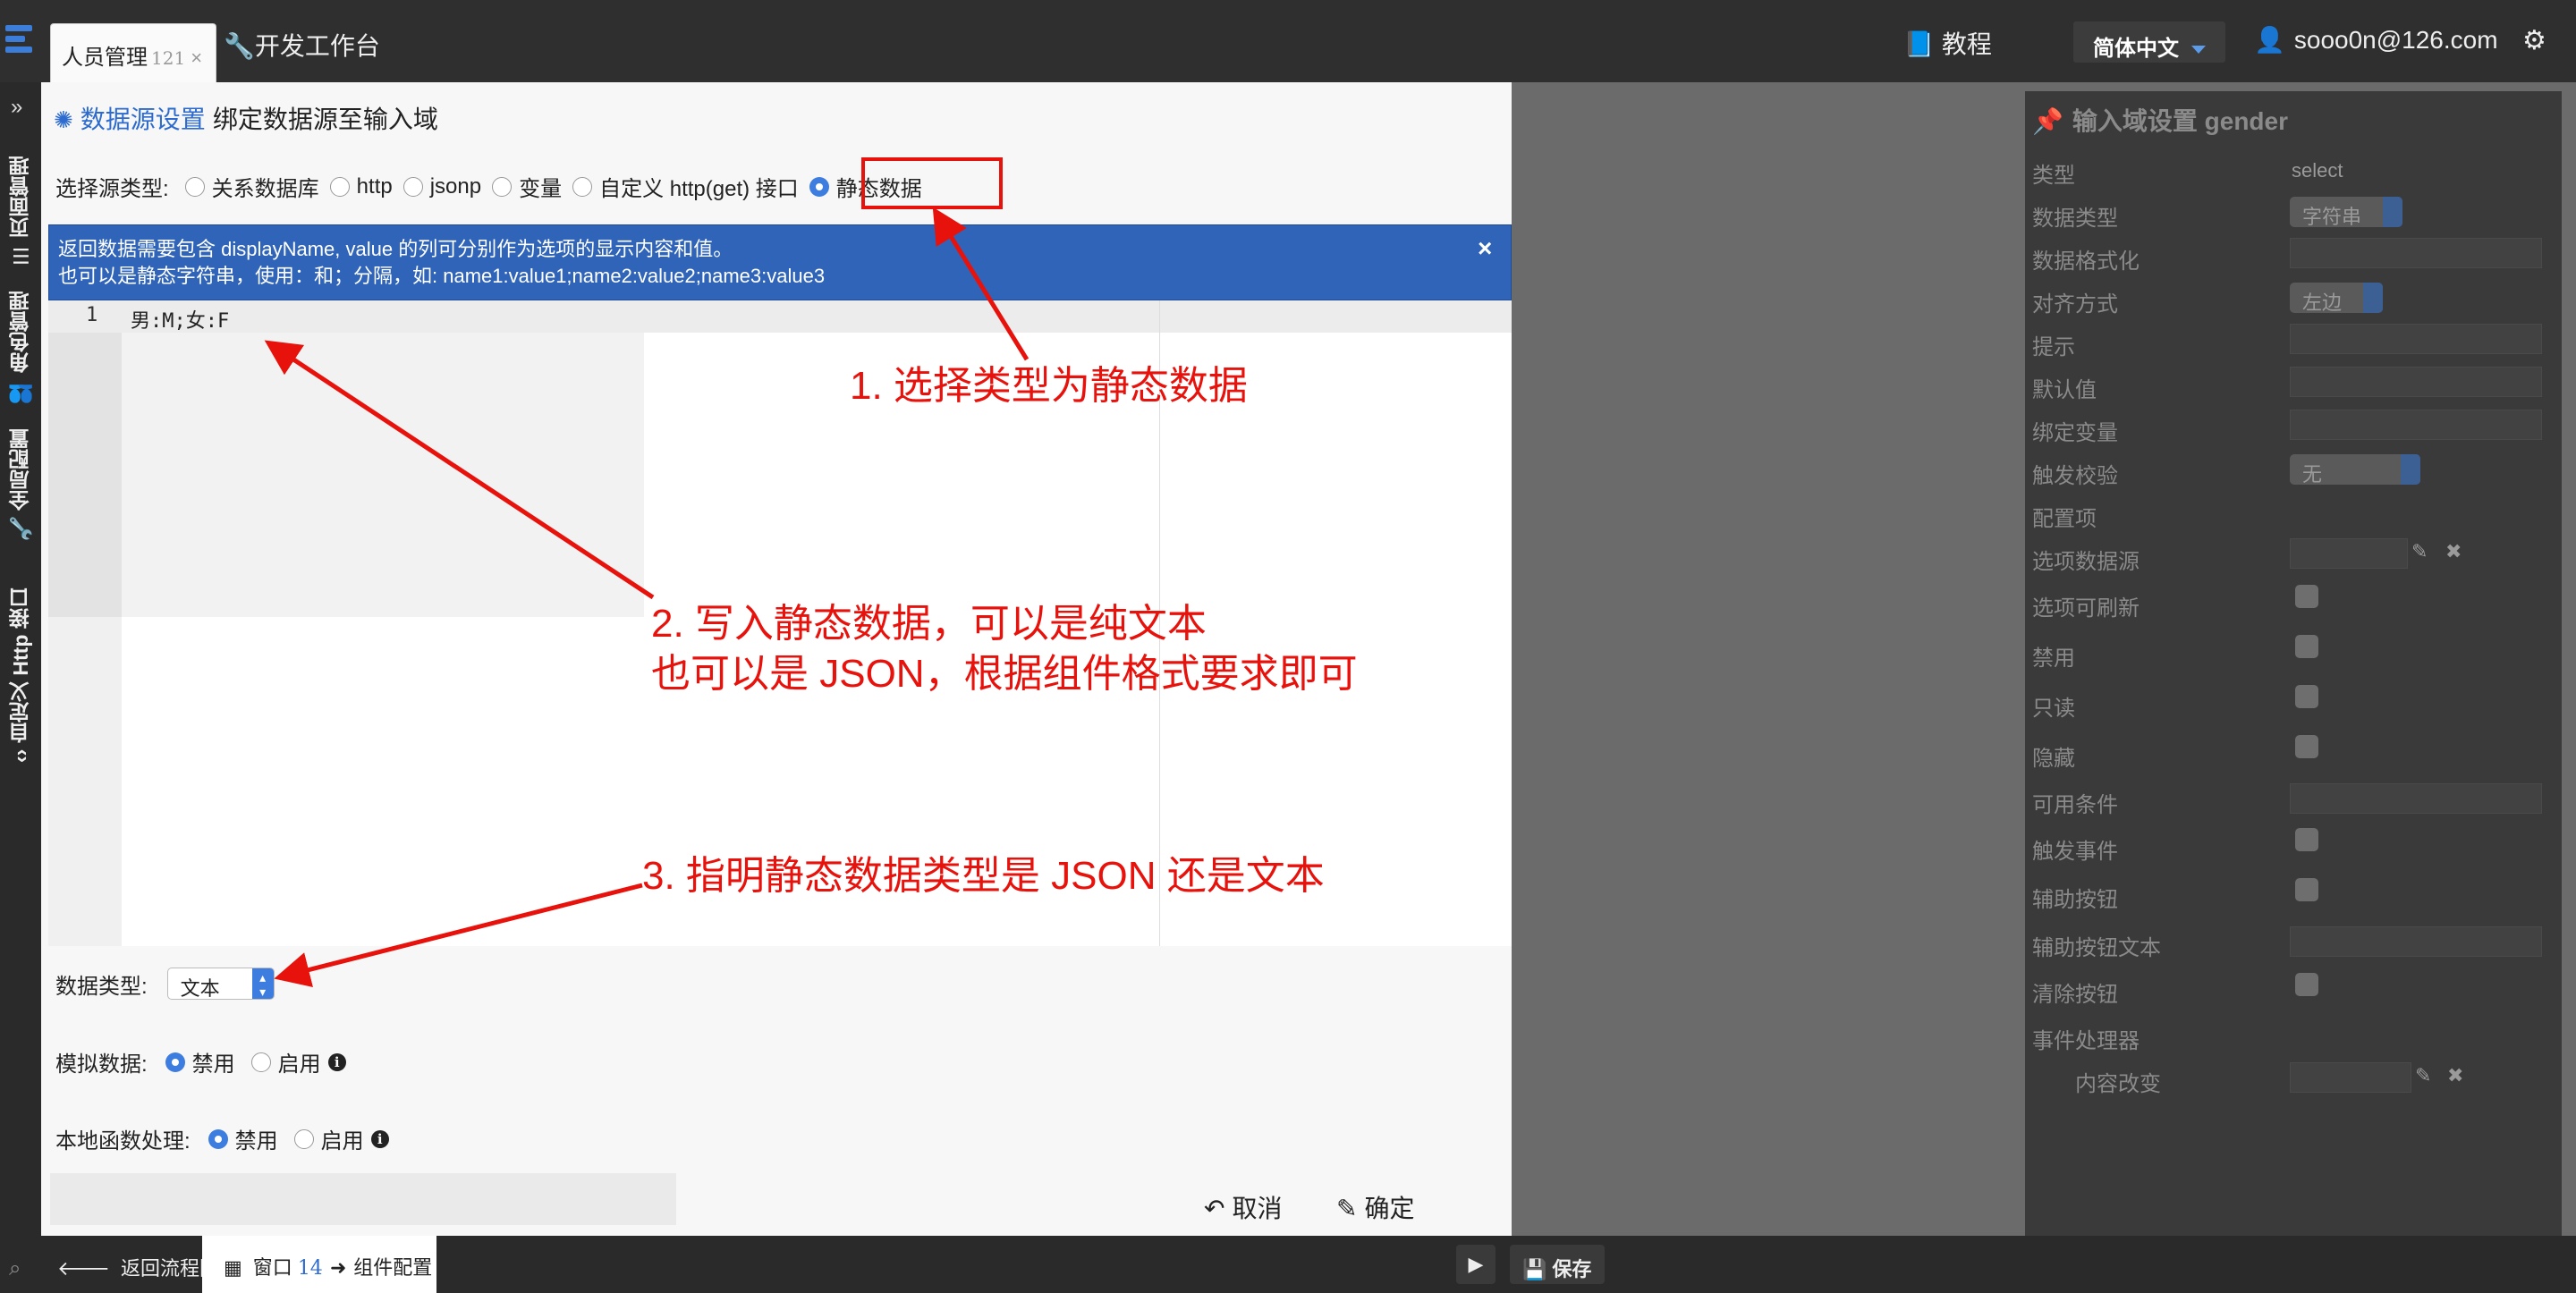  I want to click on sidebar-item-label: 自定义 Http 接口, so click(20, 666).